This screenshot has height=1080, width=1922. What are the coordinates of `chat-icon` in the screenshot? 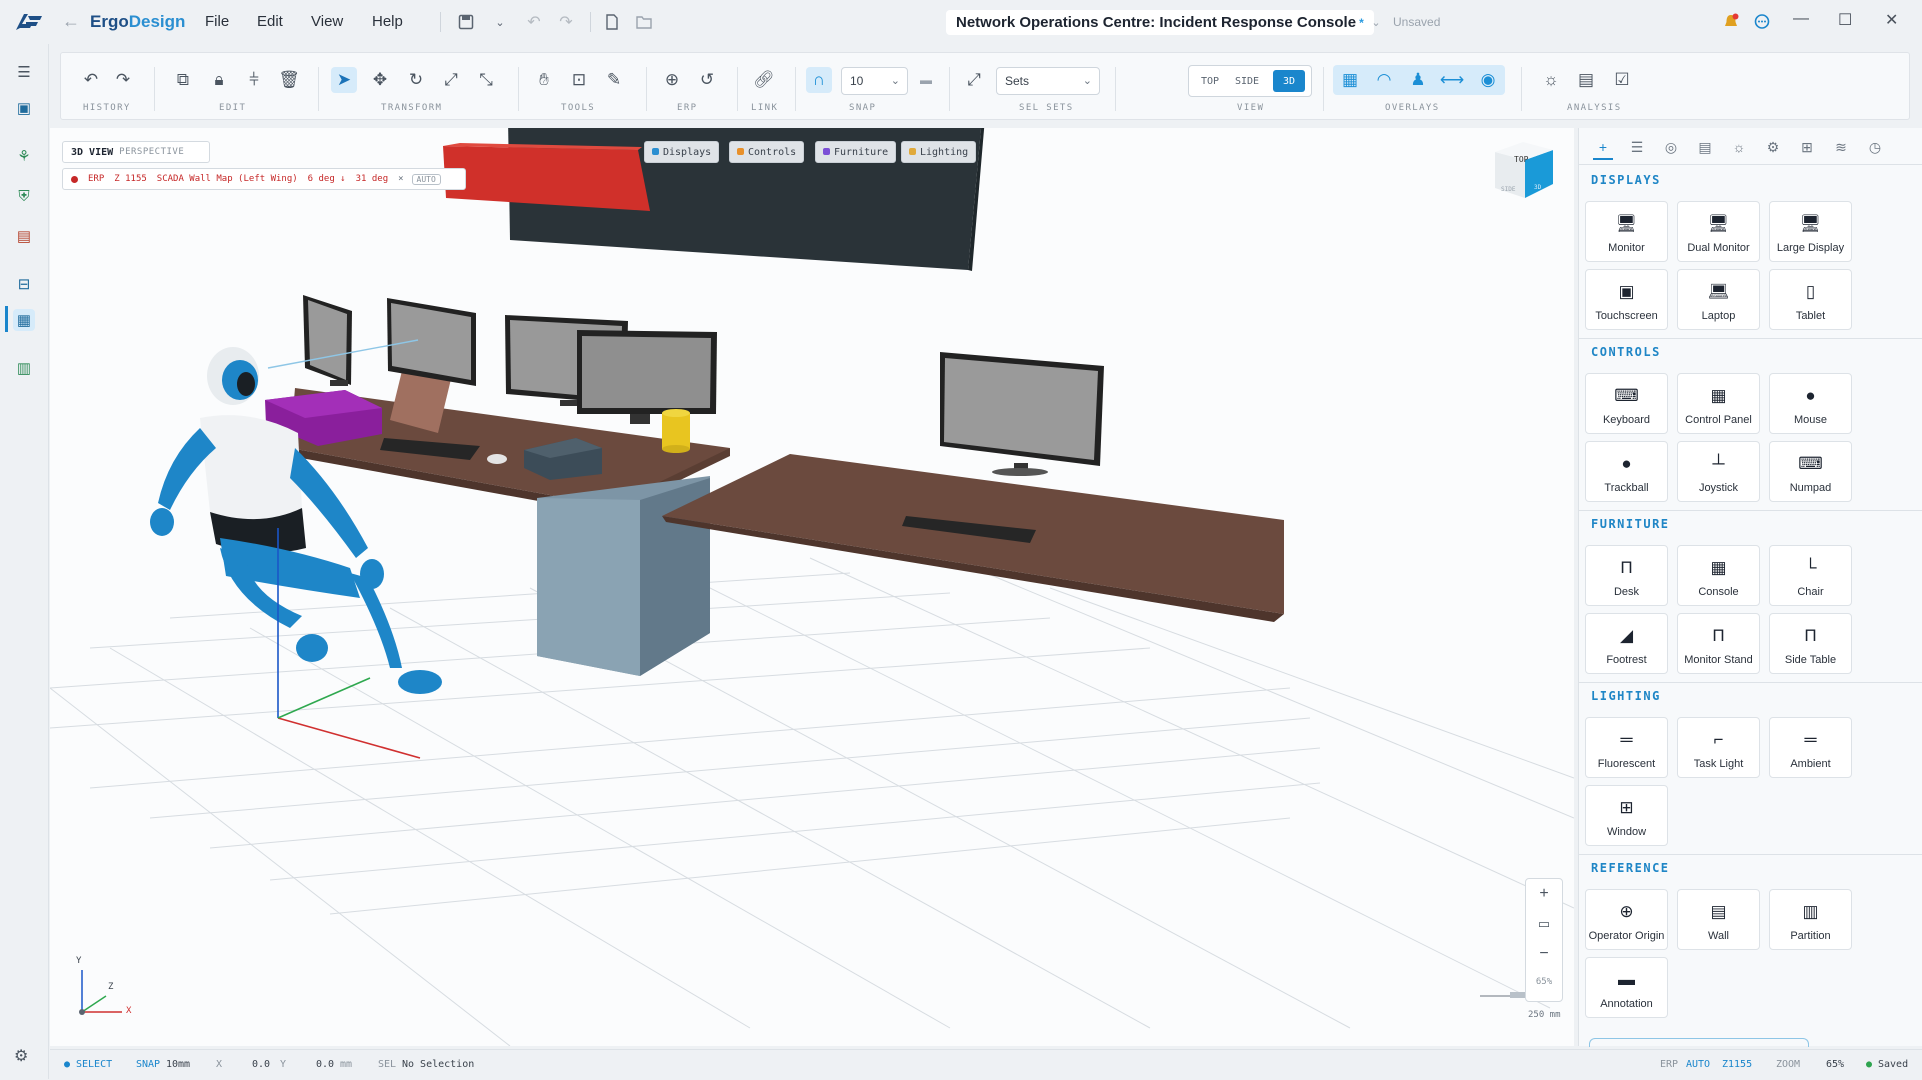 It's located at (1762, 22).